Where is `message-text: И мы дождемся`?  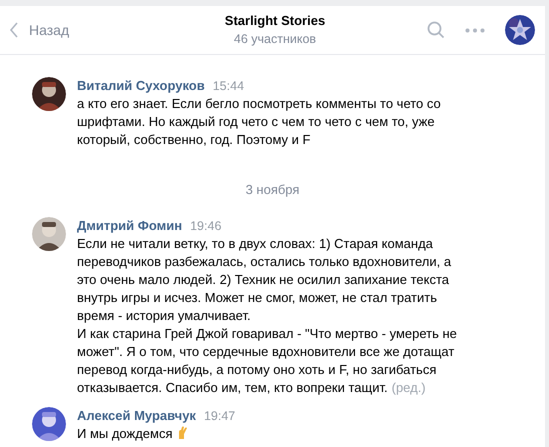
message-text: И мы дождемся is located at coordinates (125, 434).